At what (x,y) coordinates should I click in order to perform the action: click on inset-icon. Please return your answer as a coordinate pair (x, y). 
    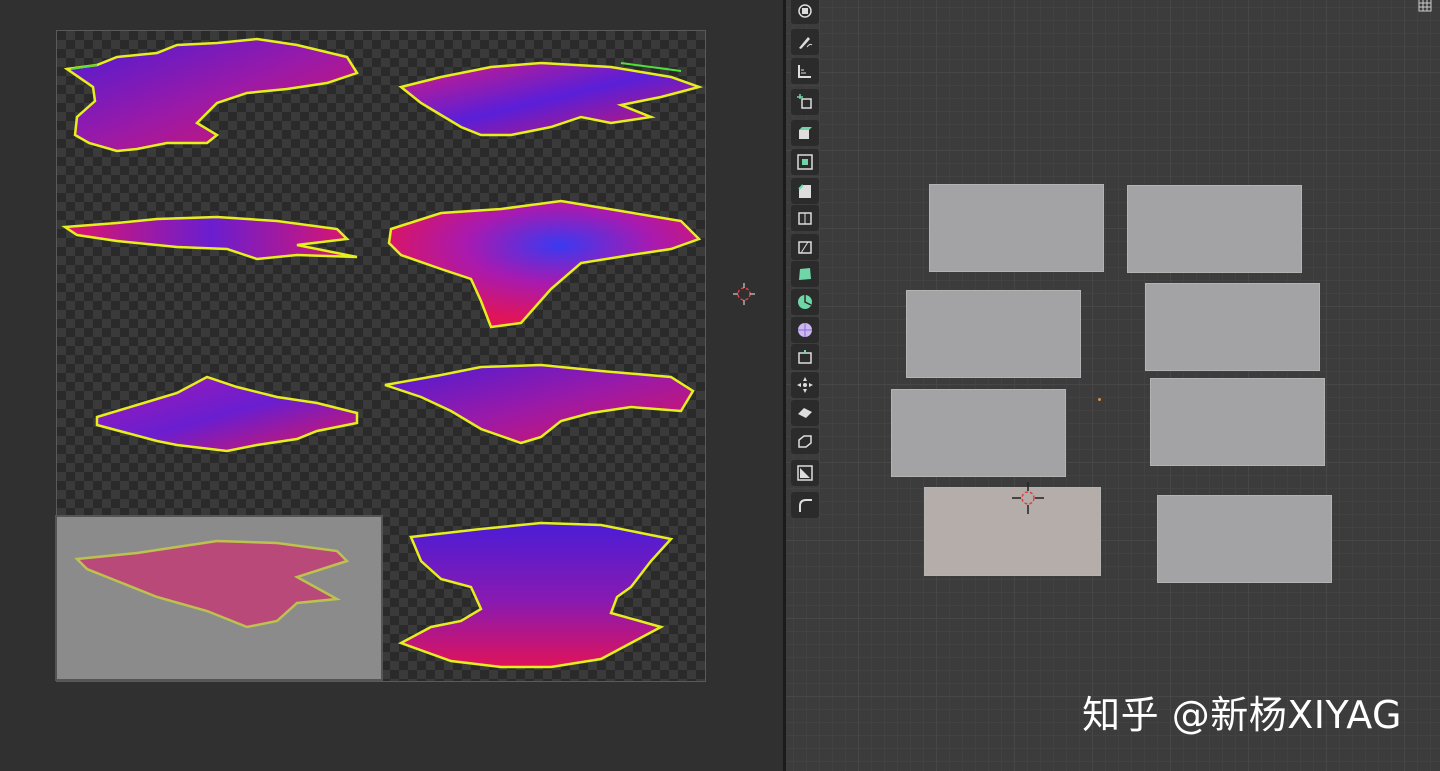
    Looking at the image, I should click on (805, 162).